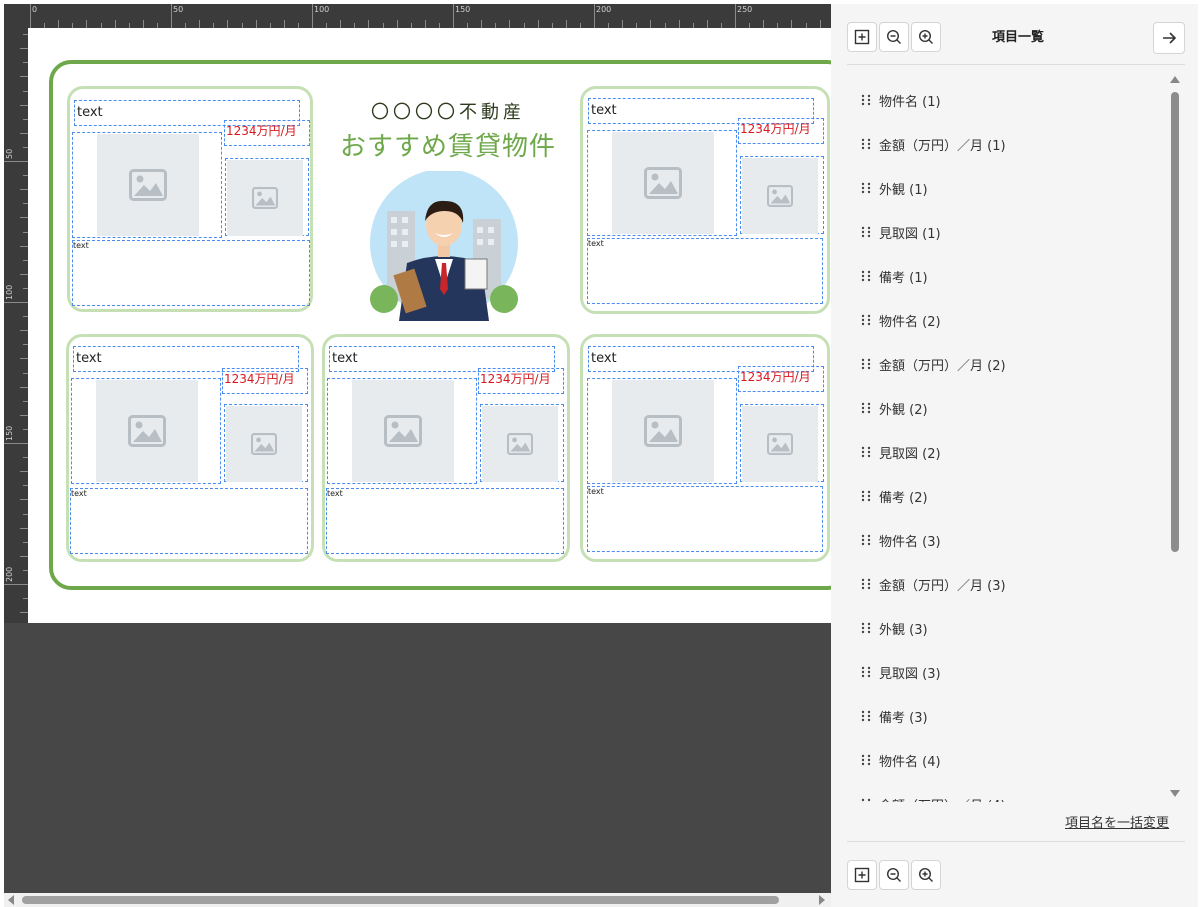  I want to click on panel-divider-bottom, so click(1016, 841).